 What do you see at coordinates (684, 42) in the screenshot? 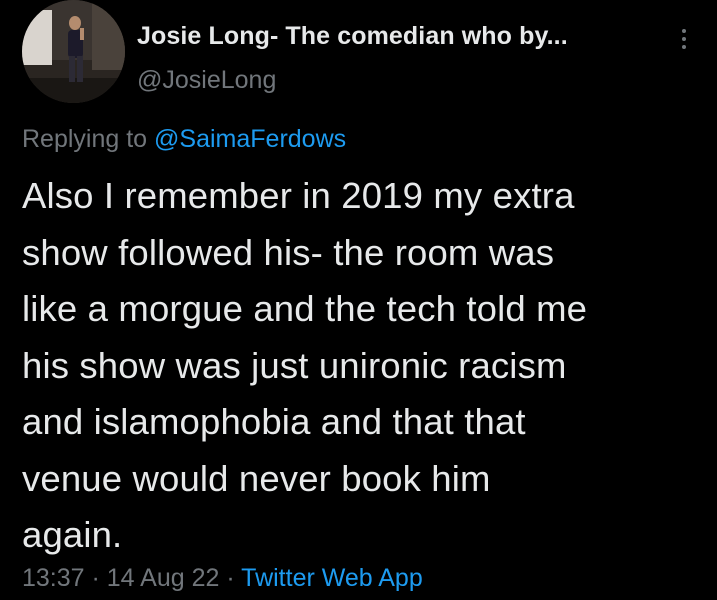
I see `more-vertical-icon` at bounding box center [684, 42].